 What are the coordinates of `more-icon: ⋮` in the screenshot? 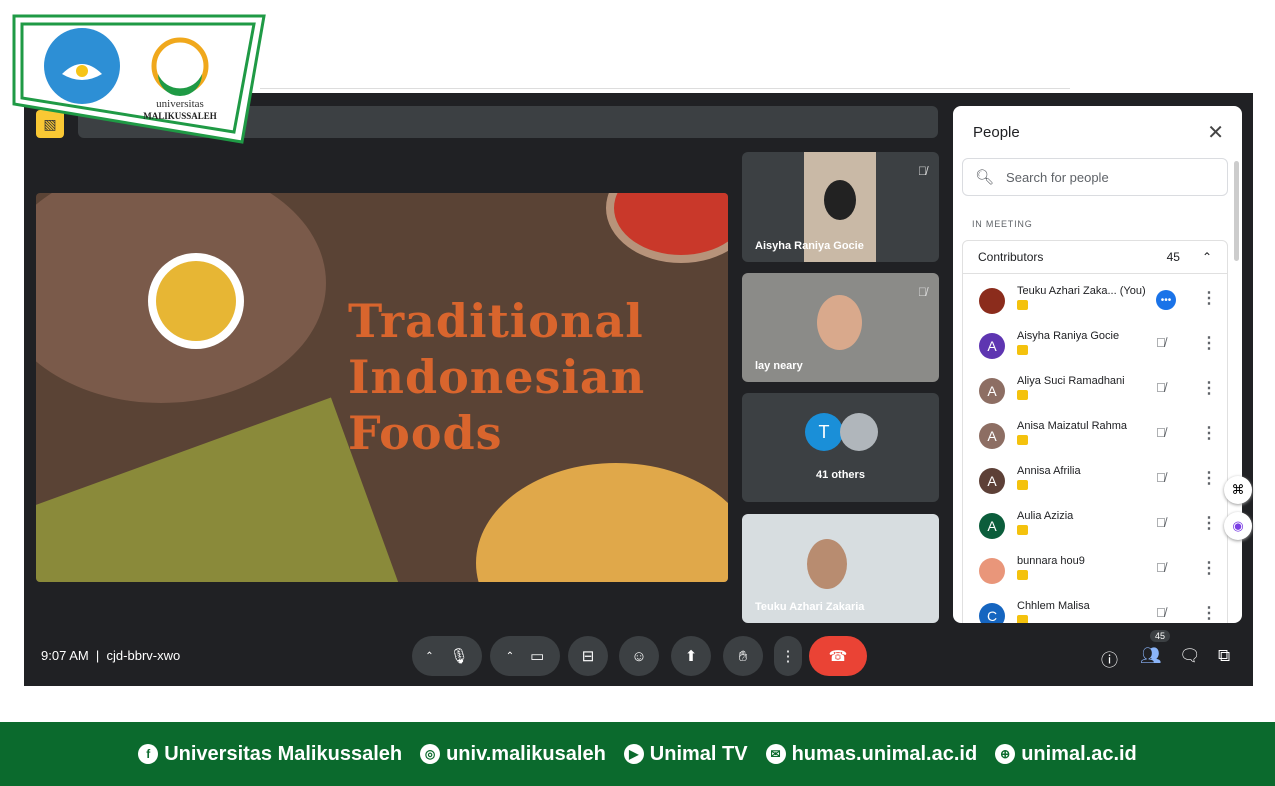 It's located at (788, 656).